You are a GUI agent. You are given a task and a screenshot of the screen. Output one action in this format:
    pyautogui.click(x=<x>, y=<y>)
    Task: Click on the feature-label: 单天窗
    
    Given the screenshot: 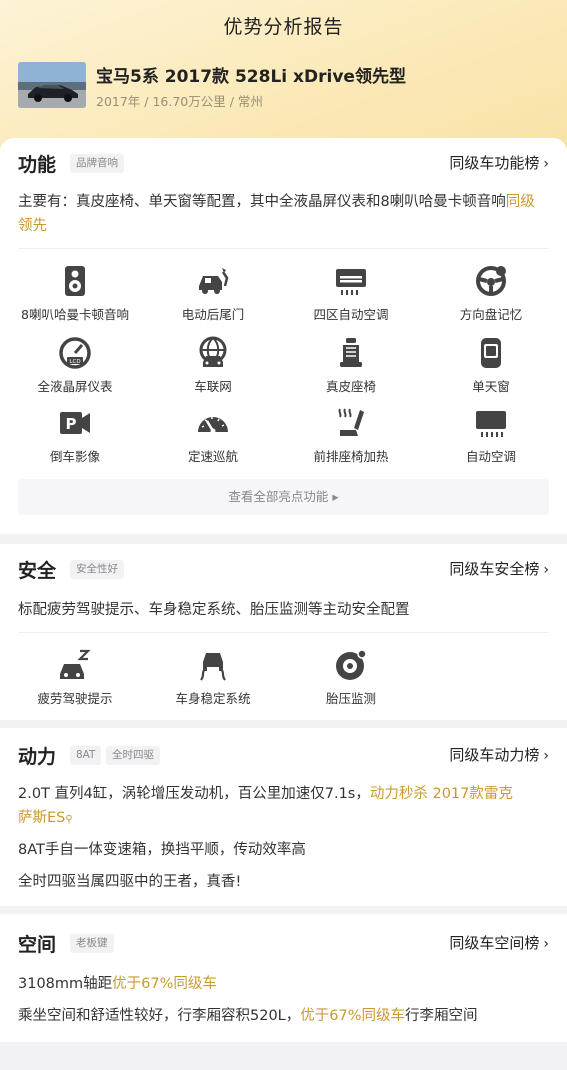 What is the action you would take?
    pyautogui.click(x=491, y=386)
    